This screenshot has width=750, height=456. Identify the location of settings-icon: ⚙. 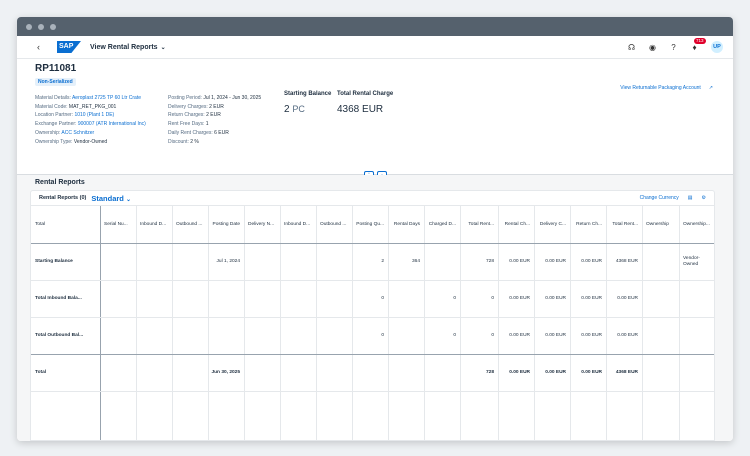
(704, 198).